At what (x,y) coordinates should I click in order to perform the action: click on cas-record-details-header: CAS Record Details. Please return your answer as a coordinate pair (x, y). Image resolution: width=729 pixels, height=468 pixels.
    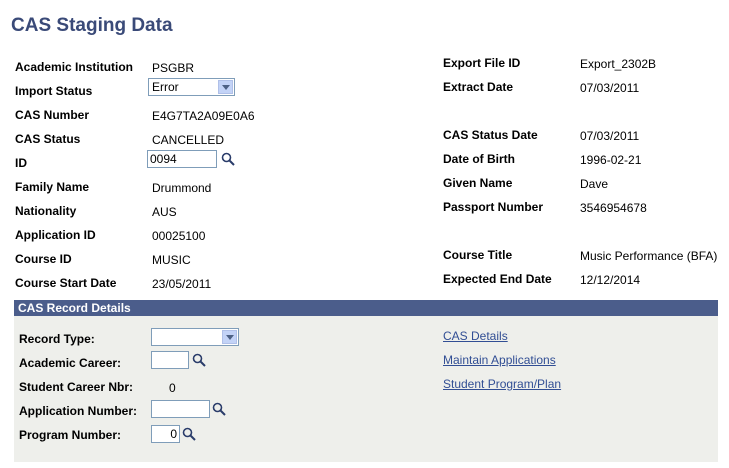
    Looking at the image, I should click on (366, 308).